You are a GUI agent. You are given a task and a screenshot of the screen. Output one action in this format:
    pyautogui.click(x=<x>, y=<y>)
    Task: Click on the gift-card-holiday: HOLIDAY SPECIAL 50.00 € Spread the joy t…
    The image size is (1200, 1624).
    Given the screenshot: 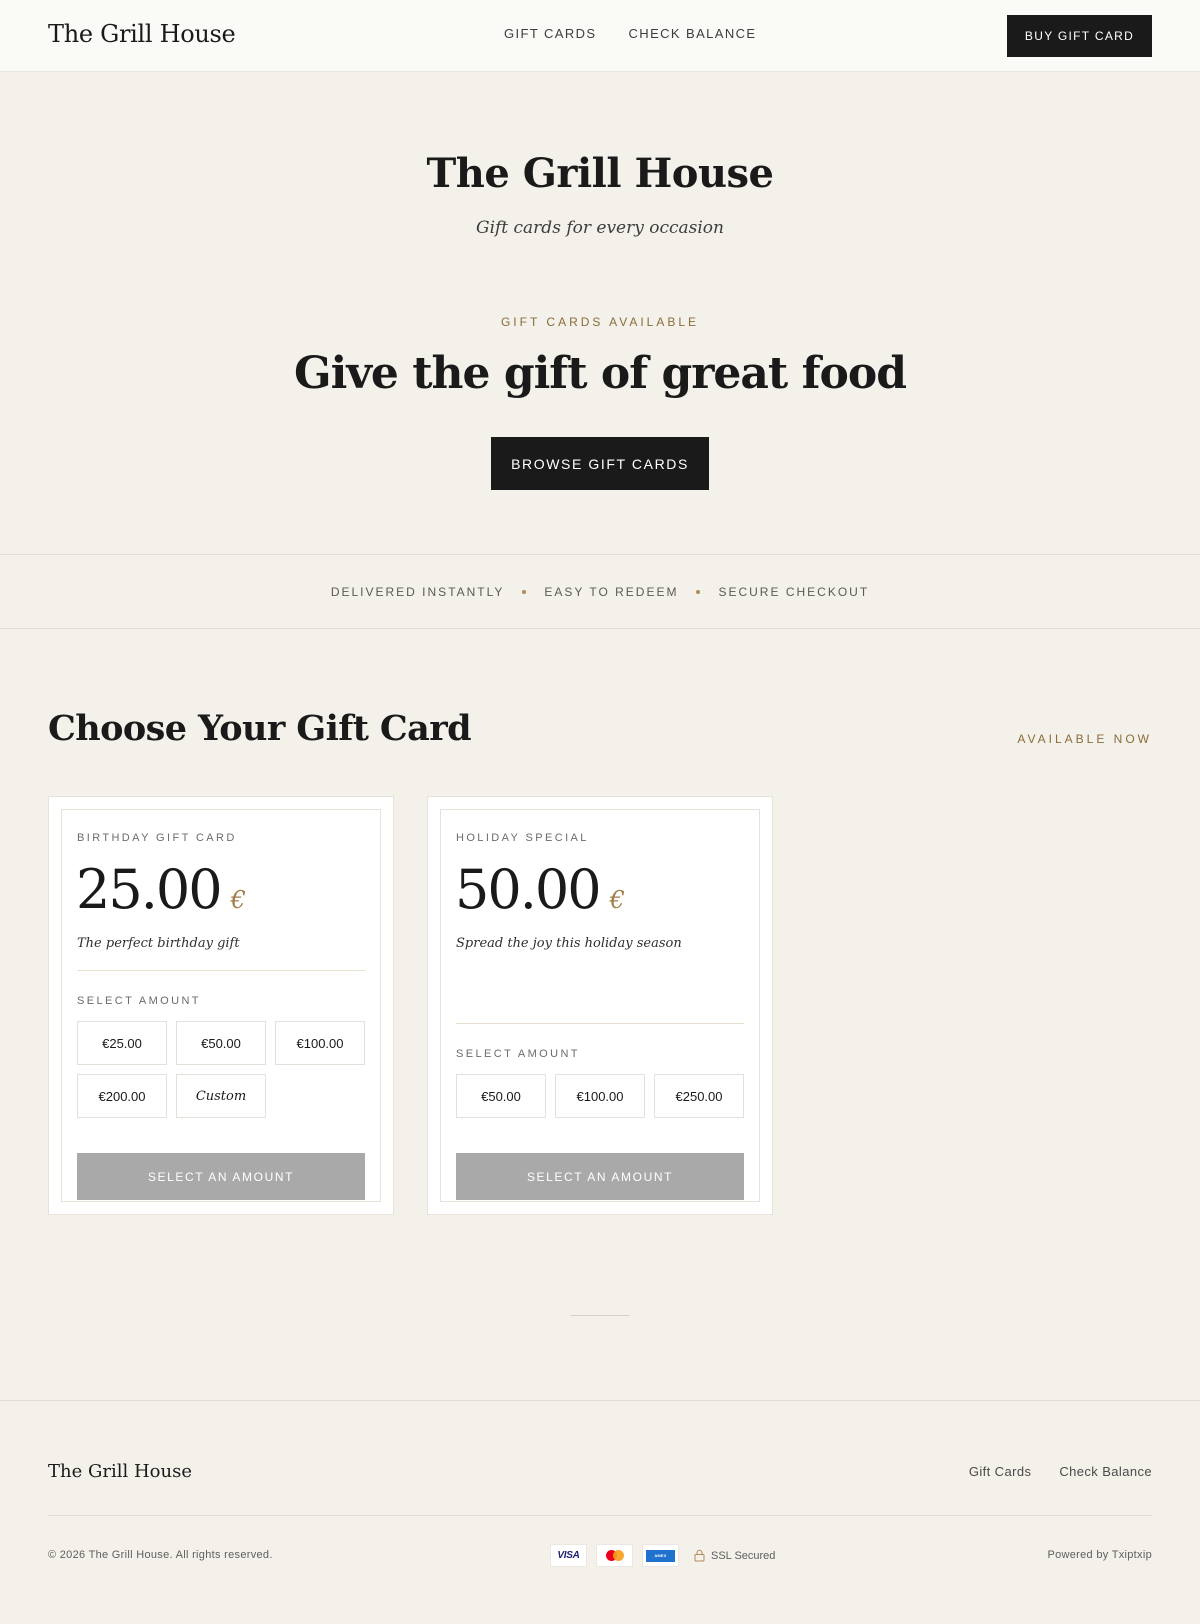 What is the action you would take?
    pyautogui.click(x=600, y=1005)
    